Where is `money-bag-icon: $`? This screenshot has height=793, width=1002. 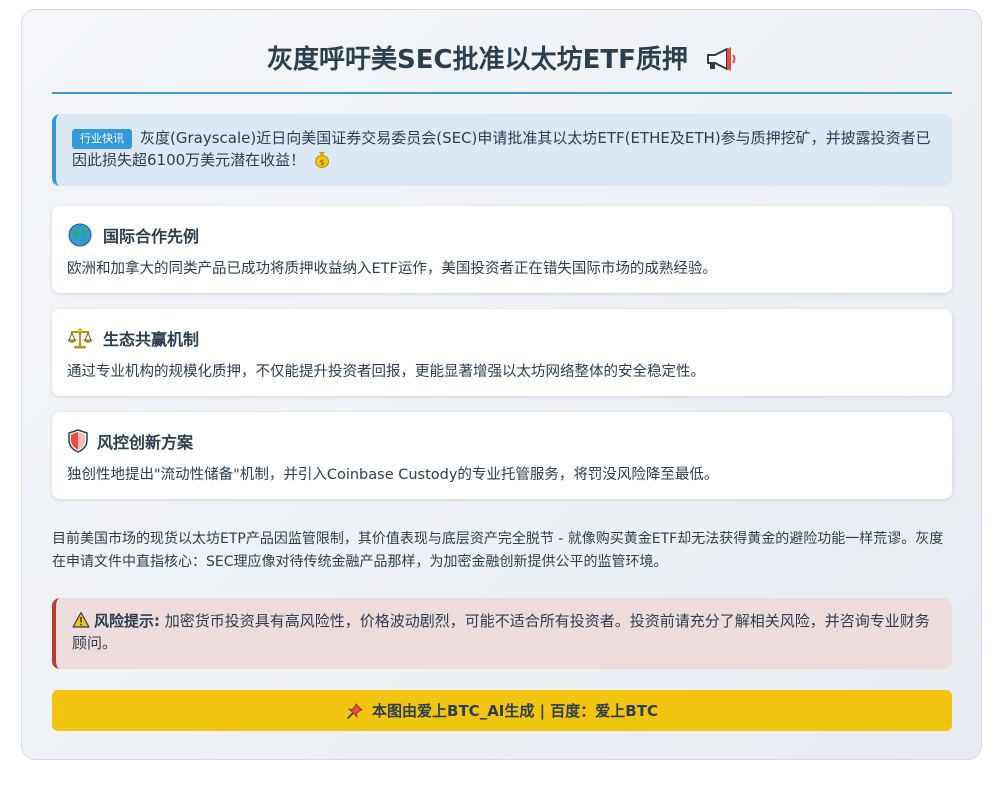
money-bag-icon: $ is located at coordinates (322, 159).